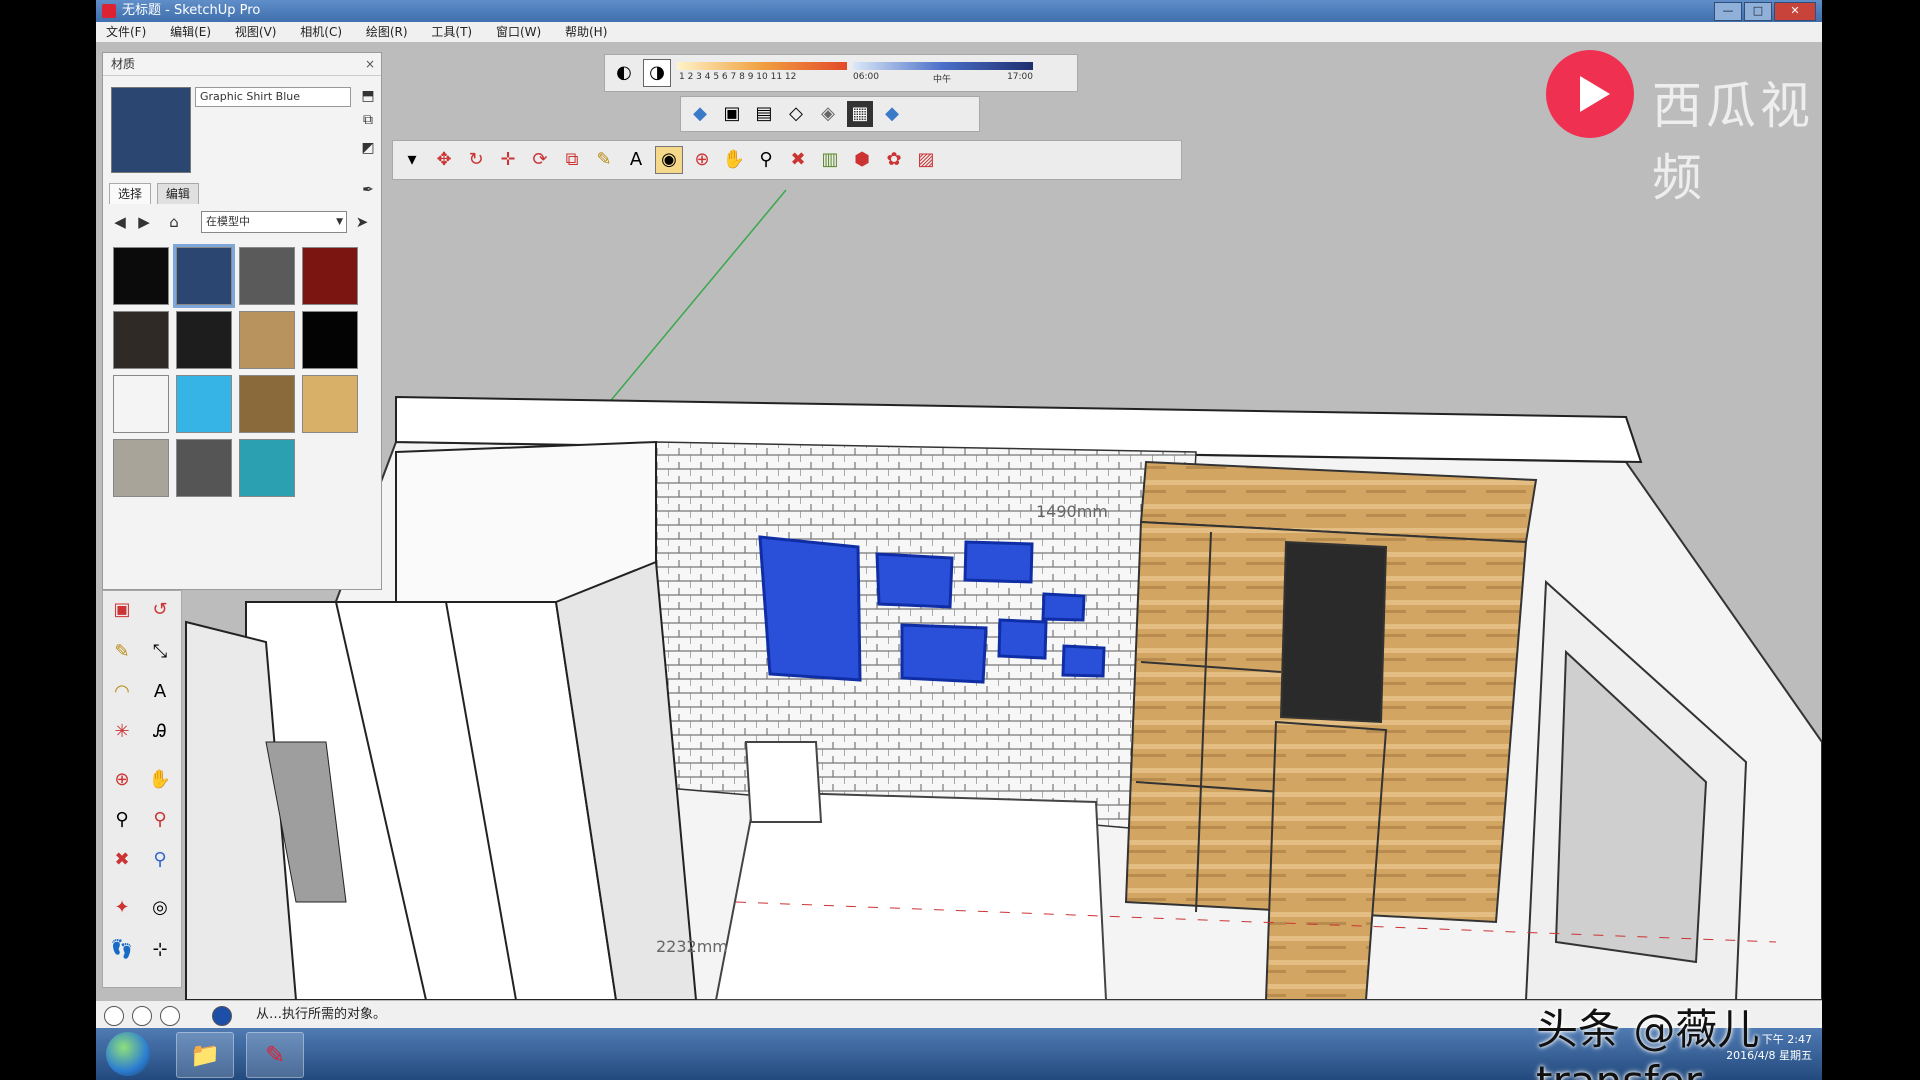  I want to click on section-plane-icon: ⊹, so click(160, 950).